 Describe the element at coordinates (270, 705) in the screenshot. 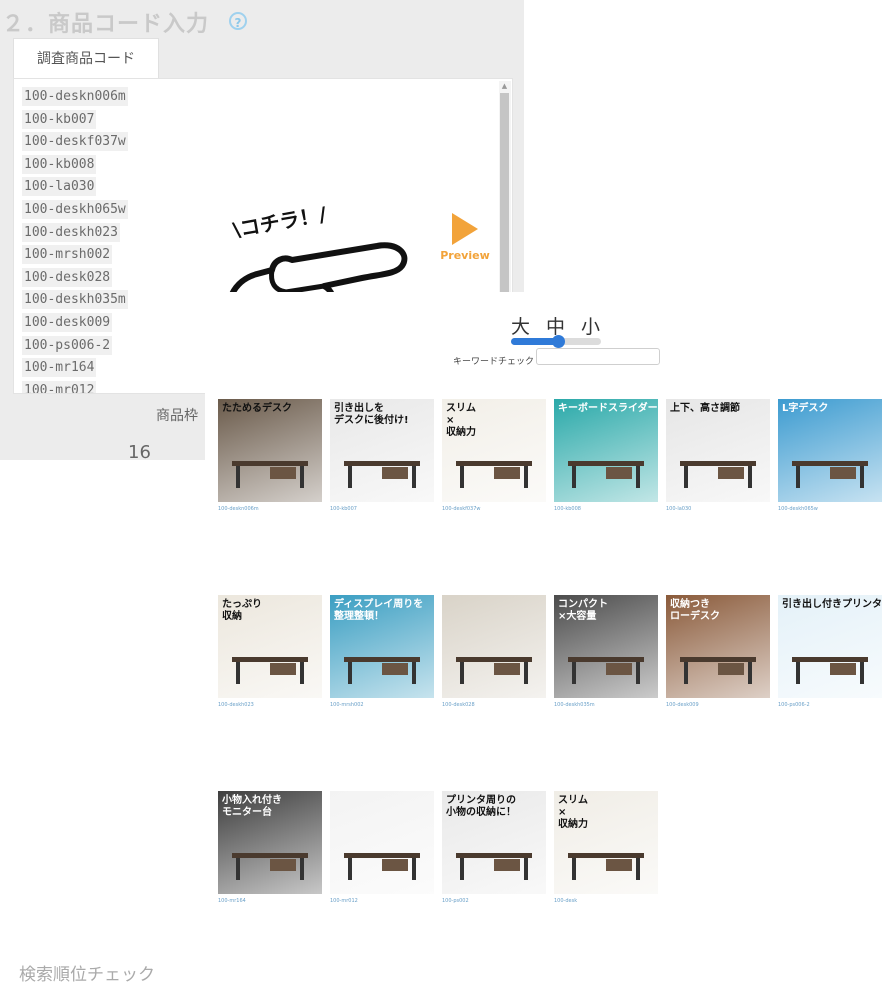

I see `product-code-link: 100-deskh023` at that location.